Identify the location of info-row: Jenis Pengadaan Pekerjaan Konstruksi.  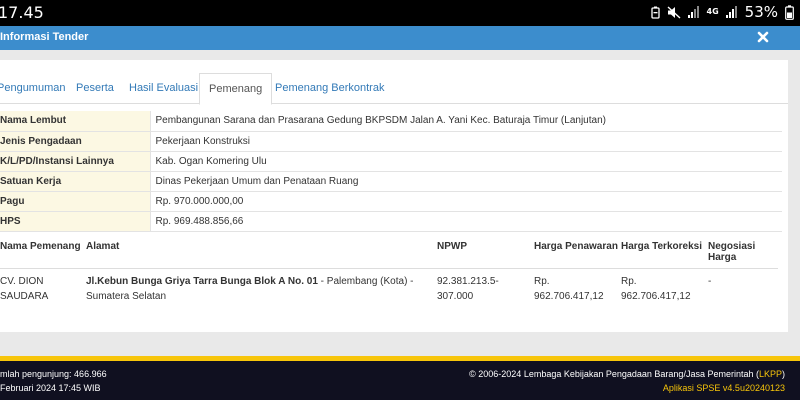
(391, 141).